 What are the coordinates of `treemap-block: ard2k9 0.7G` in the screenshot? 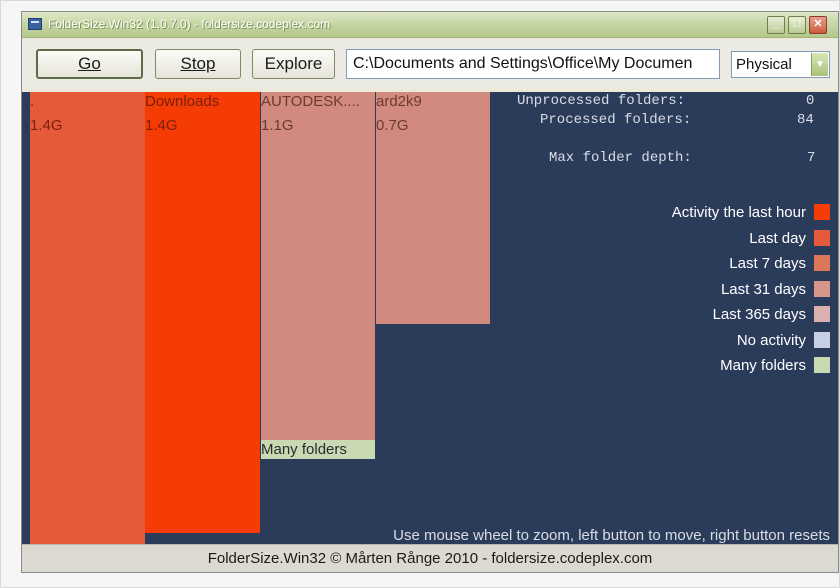 It's located at (433, 208).